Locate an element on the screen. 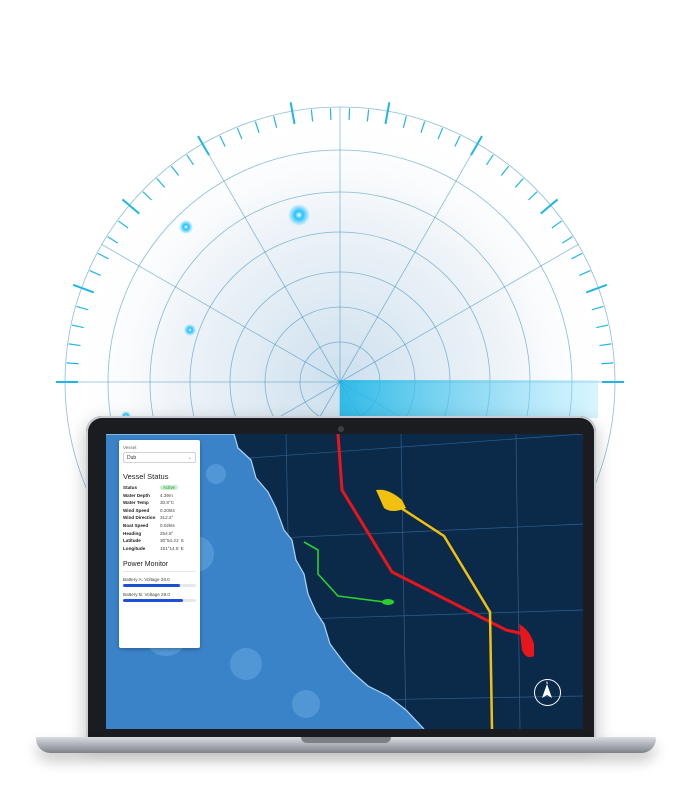 This screenshot has height=805, width=692. status-value: Active is located at coordinates (178, 487).